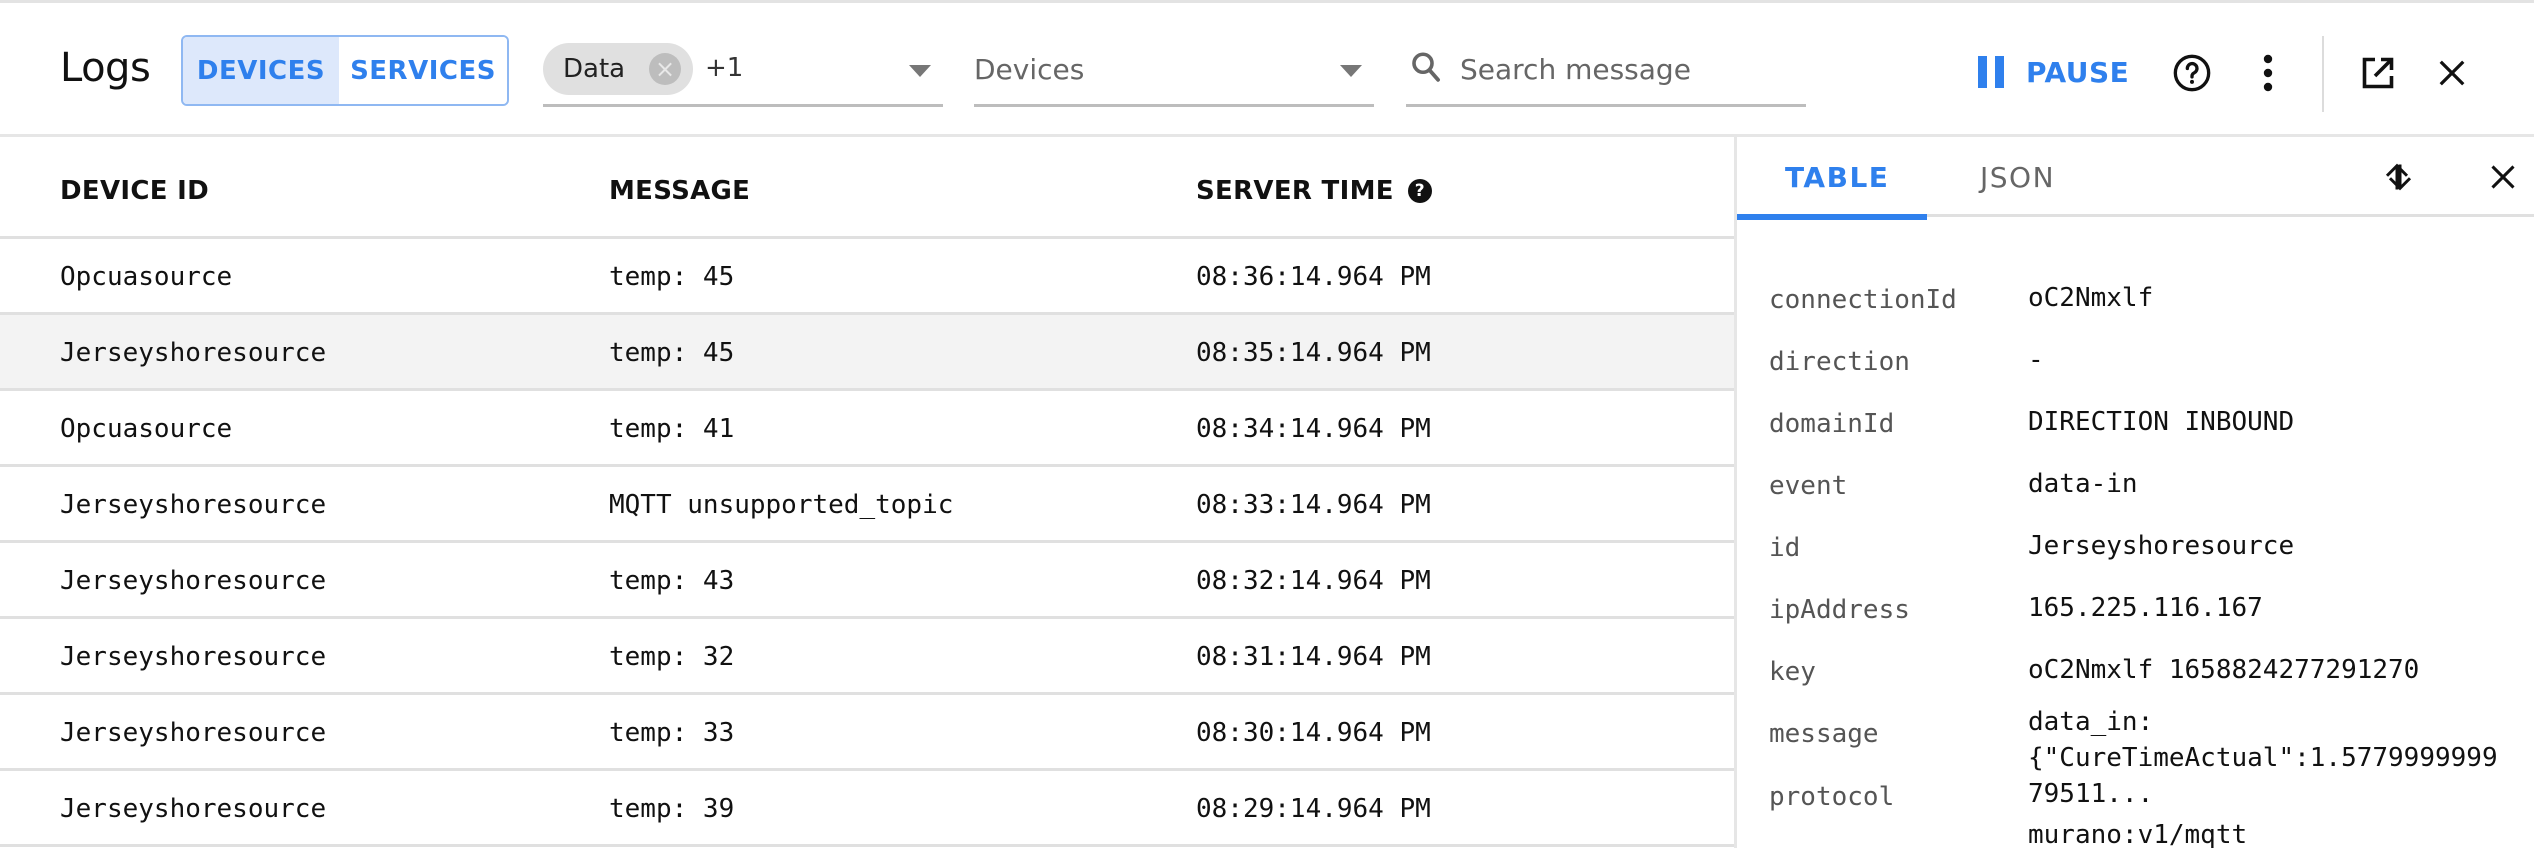 Image resolution: width=2534 pixels, height=848 pixels. I want to click on next-log-button, so click(2400, 177).